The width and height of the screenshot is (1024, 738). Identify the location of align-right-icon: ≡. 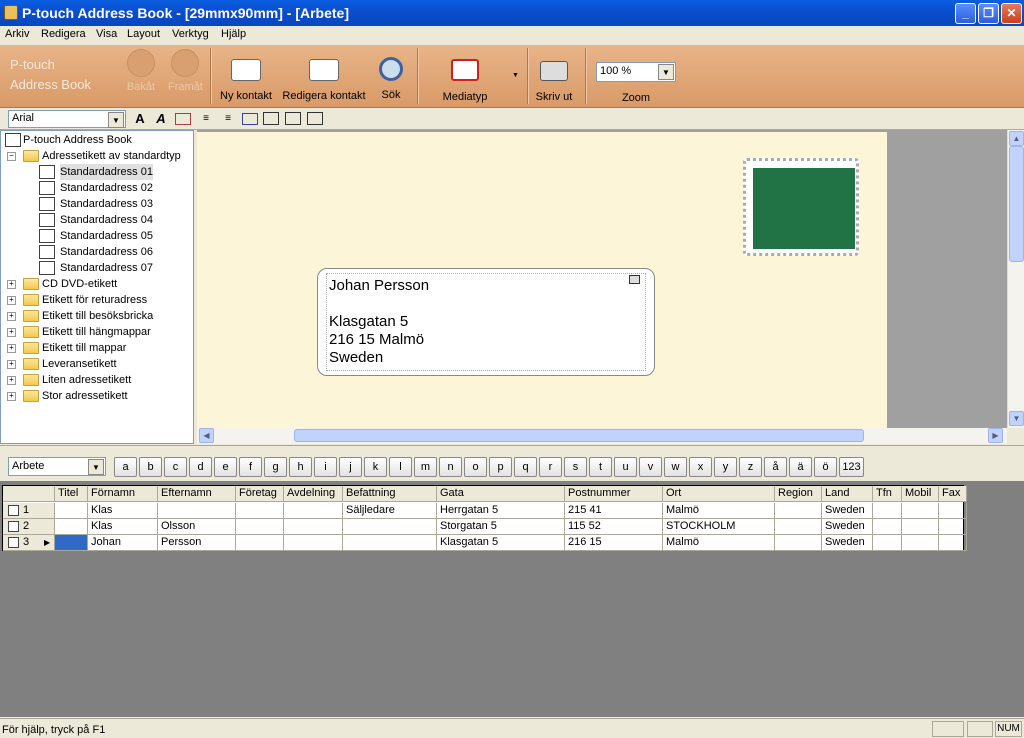
(228, 119).